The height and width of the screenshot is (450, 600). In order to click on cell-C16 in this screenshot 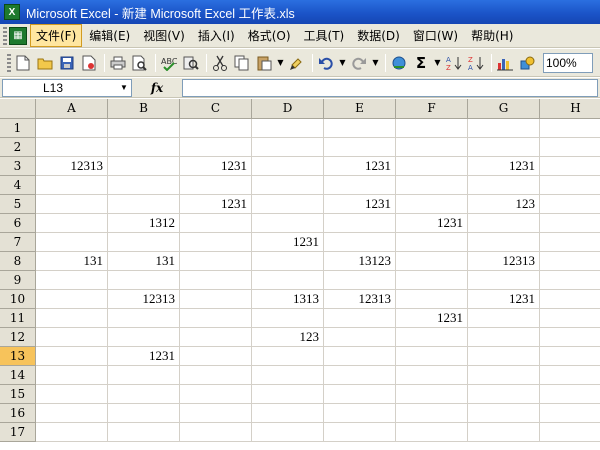, I will do `click(216, 413)`.